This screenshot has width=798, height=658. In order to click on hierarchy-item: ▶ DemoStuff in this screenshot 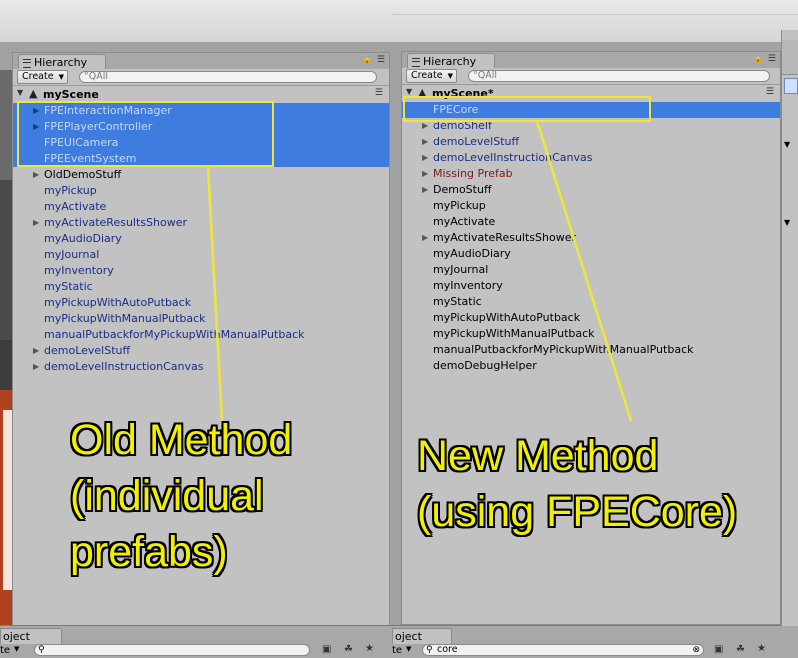, I will do `click(591, 190)`.